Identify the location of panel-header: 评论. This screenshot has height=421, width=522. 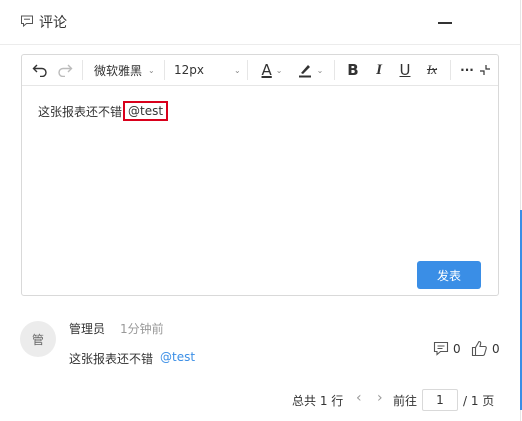
(260, 22).